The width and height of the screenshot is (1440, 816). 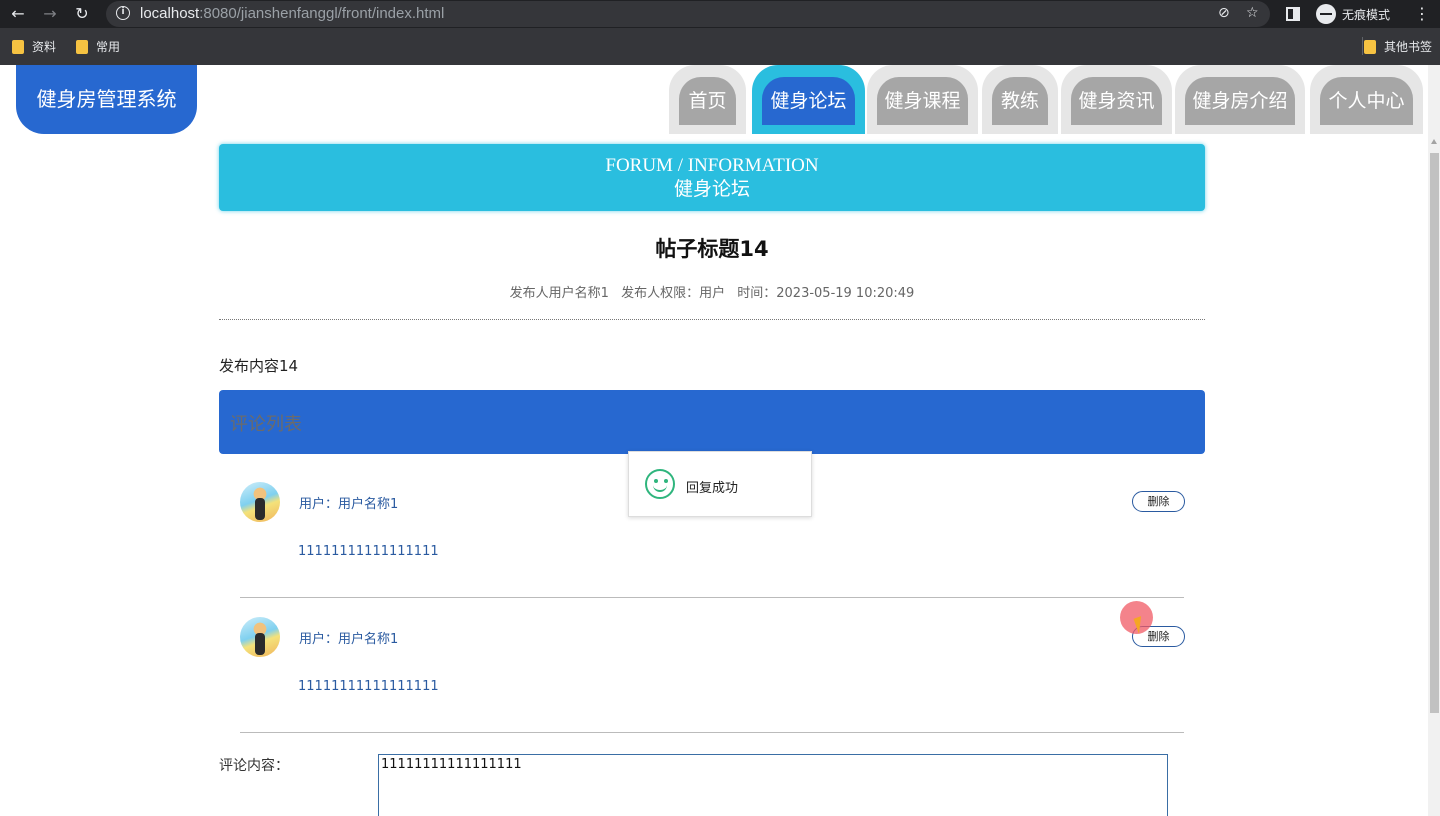 What do you see at coordinates (1252, 13) in the screenshot?
I see `star-icon: ☆` at bounding box center [1252, 13].